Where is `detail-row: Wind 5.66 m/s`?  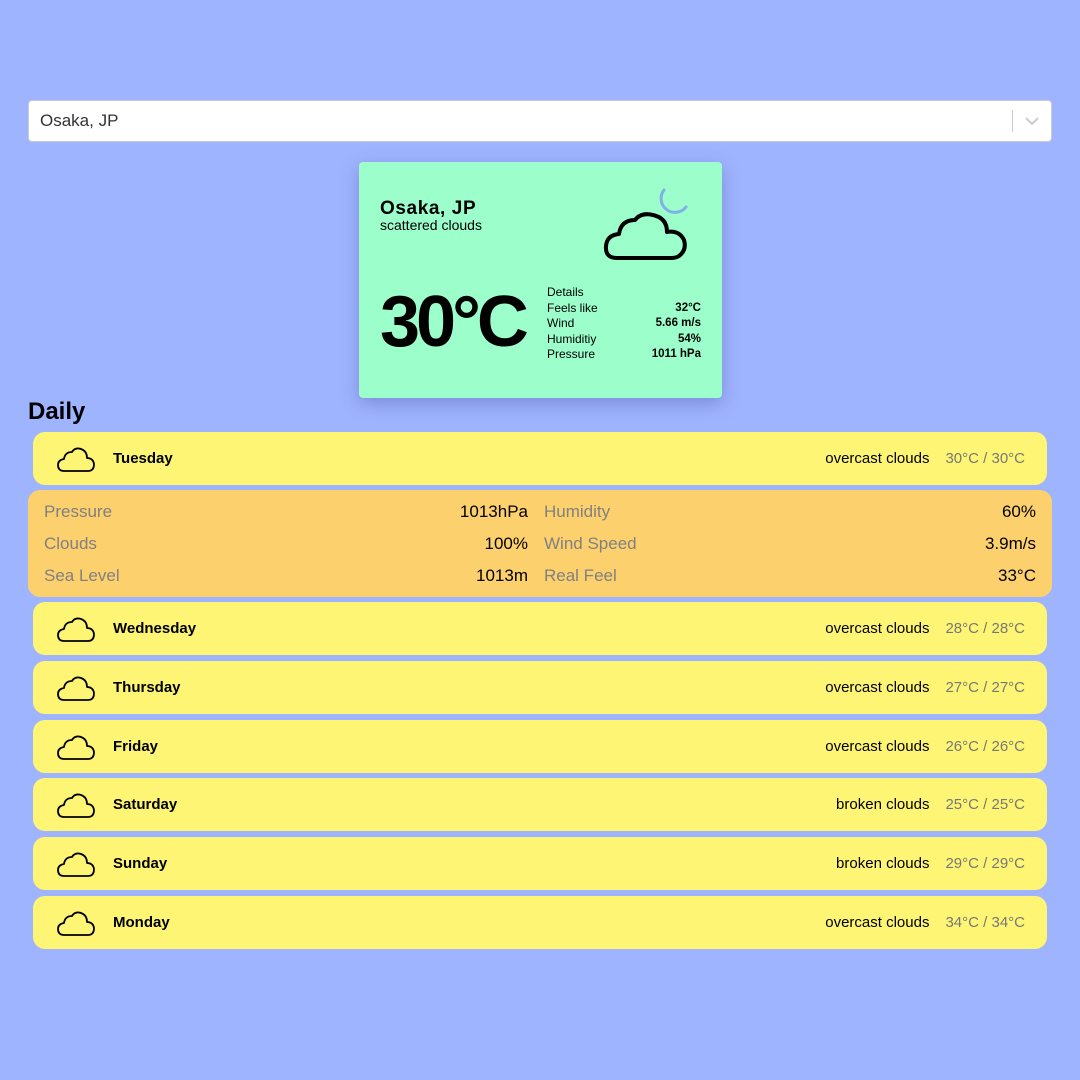 detail-row: Wind 5.66 m/s is located at coordinates (624, 324).